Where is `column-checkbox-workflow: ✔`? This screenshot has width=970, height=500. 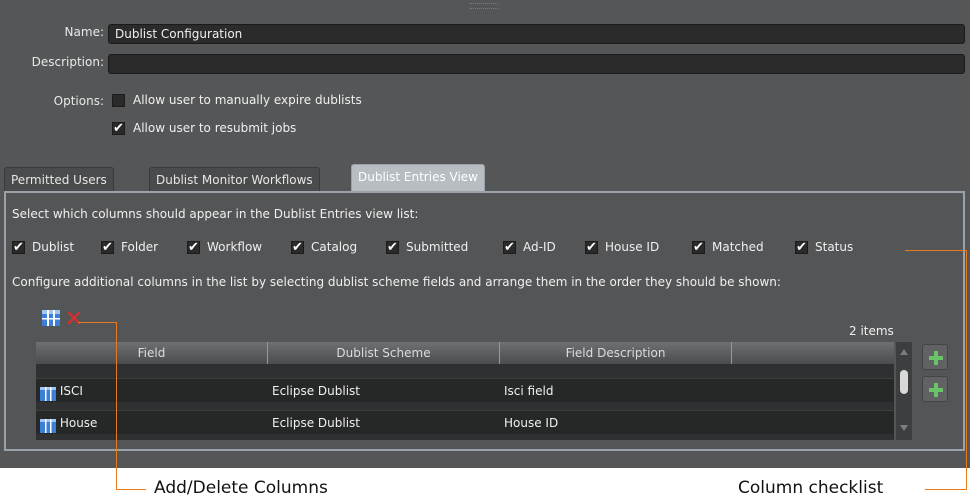 column-checkbox-workflow: ✔ is located at coordinates (193, 247).